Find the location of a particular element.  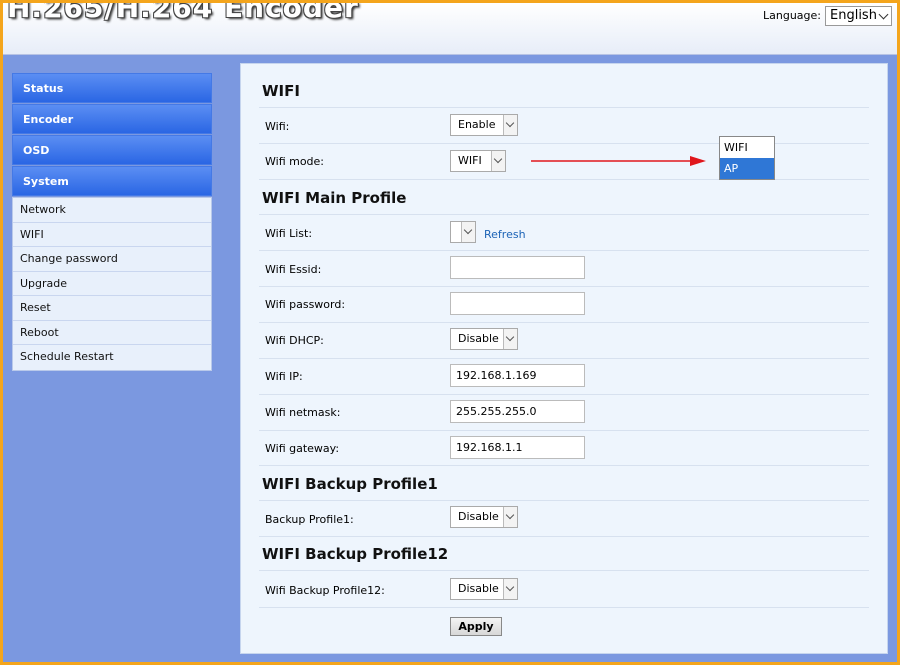

sidebar-item-reset: Reset is located at coordinates (112, 308).